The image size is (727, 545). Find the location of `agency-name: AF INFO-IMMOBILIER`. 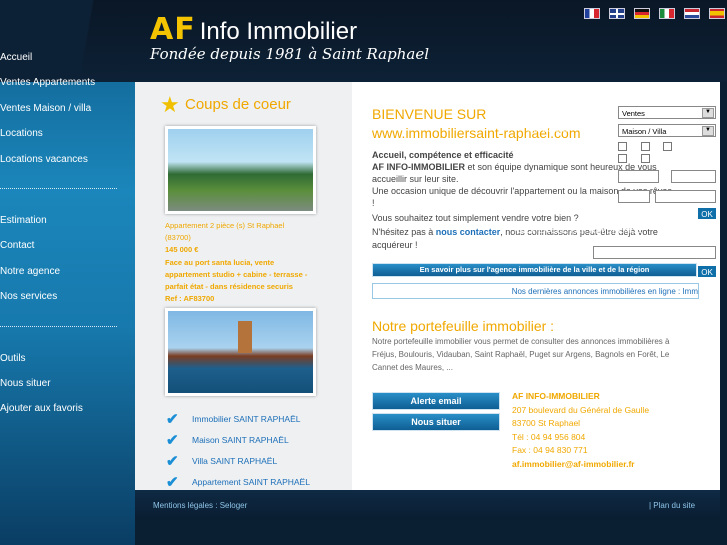

agency-name: AF INFO-IMMOBILIER is located at coordinates (418, 167).